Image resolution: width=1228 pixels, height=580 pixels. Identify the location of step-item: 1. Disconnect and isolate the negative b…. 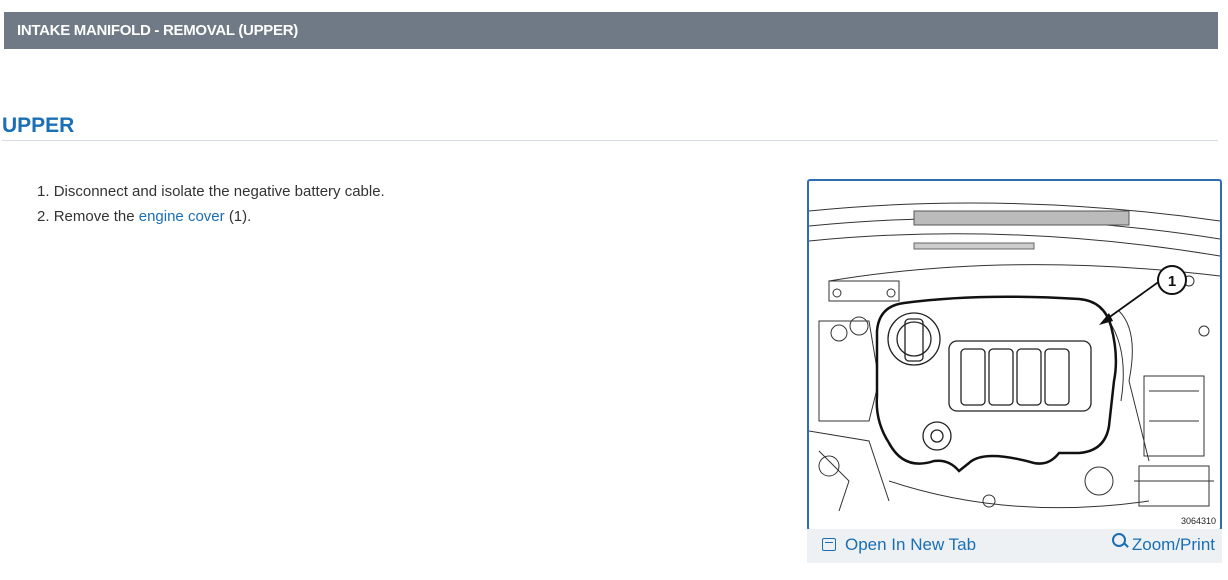
(211, 194).